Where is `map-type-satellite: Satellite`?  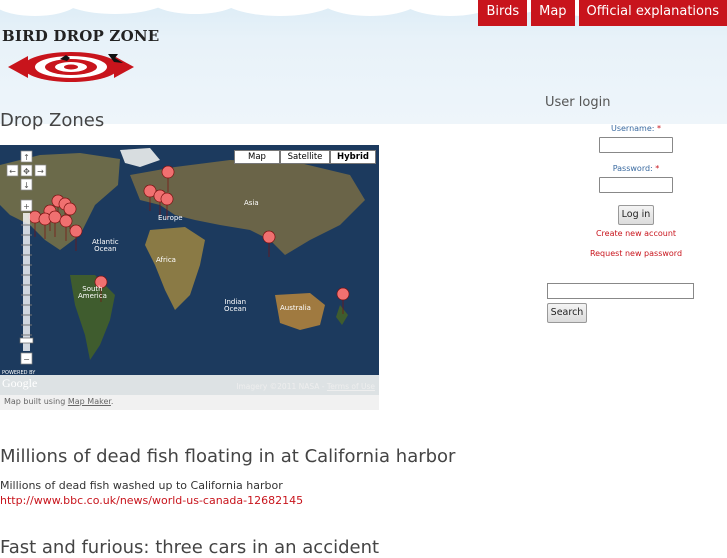
map-type-satellite: Satellite is located at coordinates (305, 157).